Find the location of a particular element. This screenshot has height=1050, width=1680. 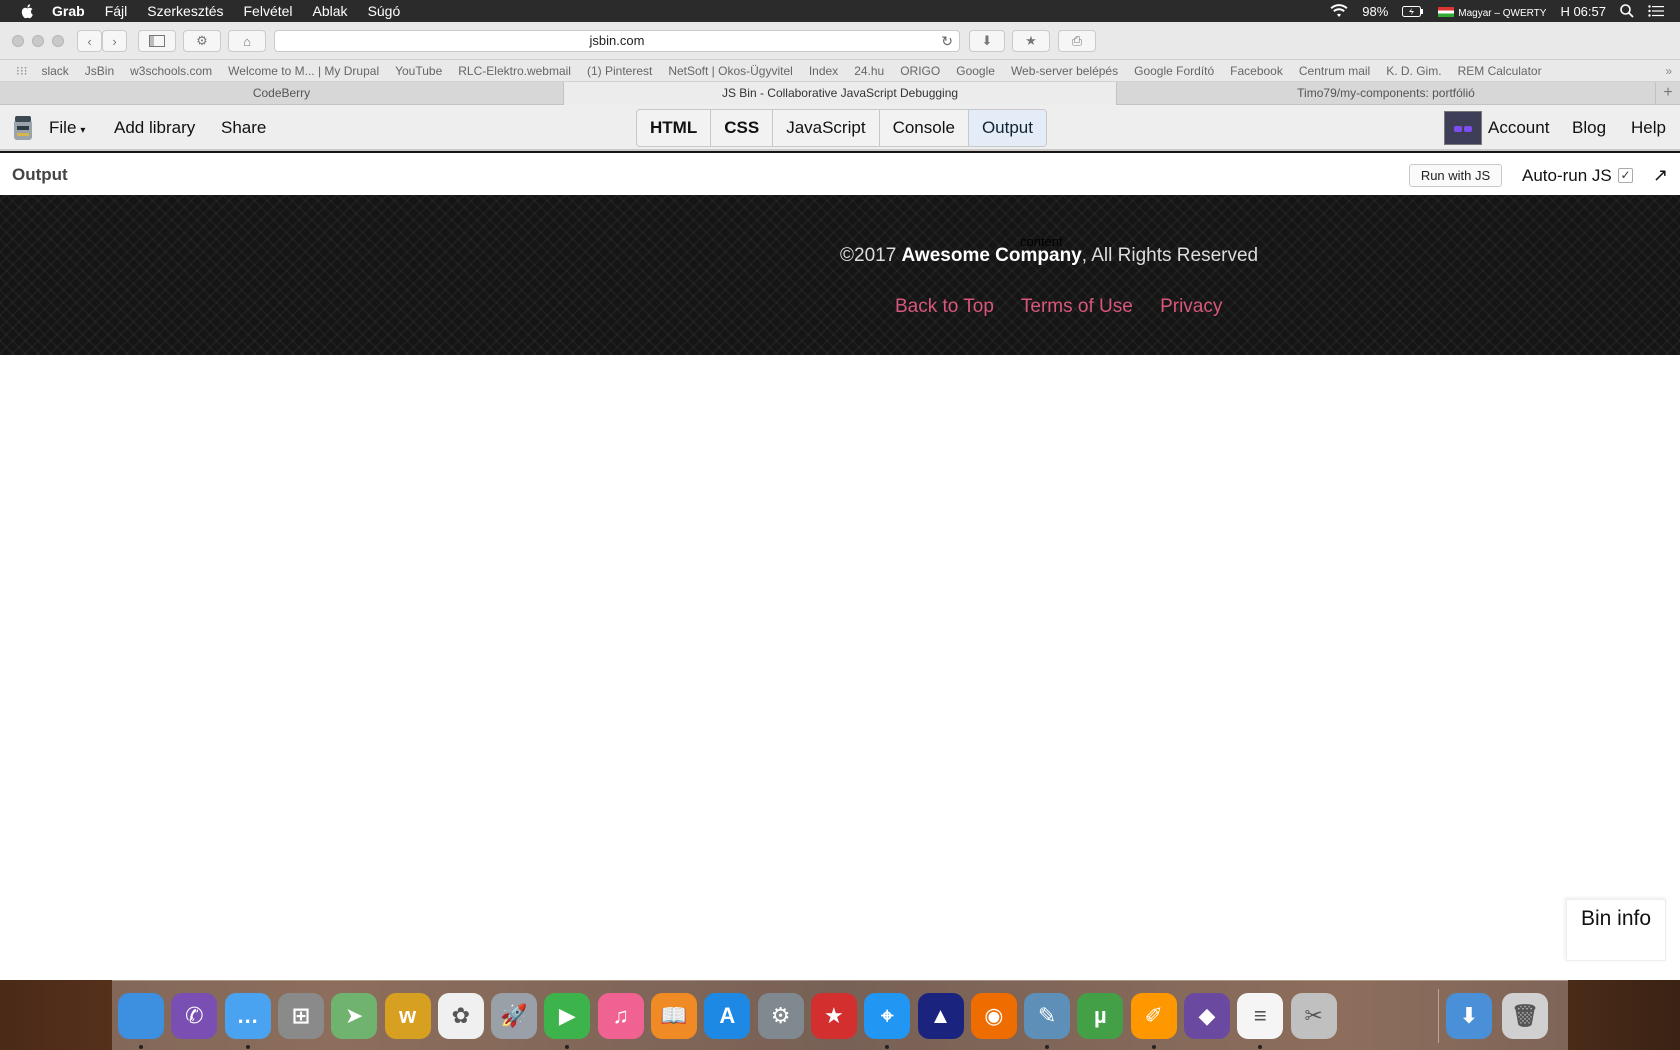

safari-icon: ⌖ is located at coordinates (887, 1016).